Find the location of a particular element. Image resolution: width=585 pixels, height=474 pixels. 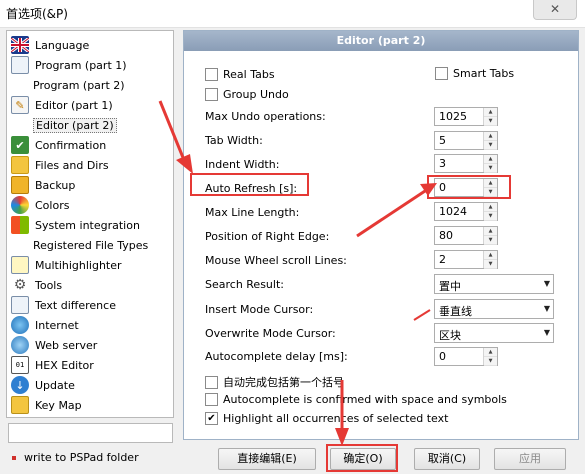

indent-width-spinner: 3 ▲ ▼ is located at coordinates (466, 163).